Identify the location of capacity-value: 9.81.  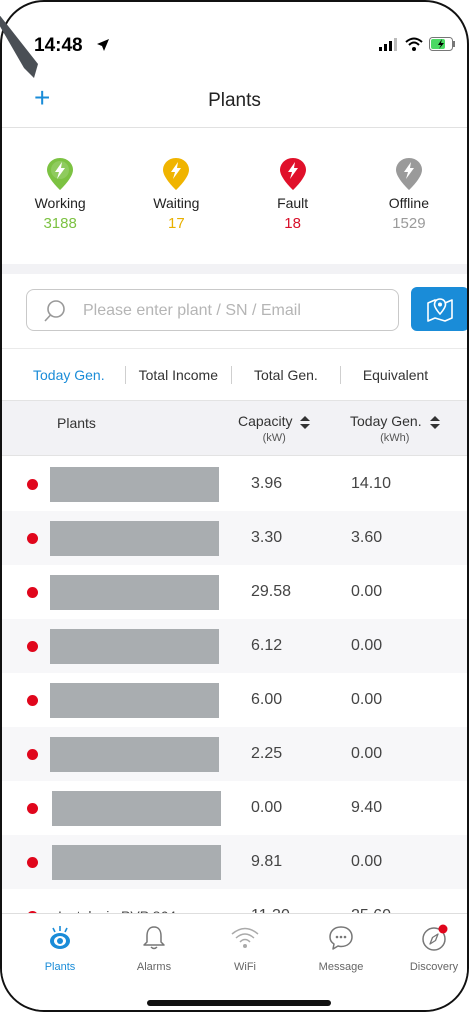
(267, 861).